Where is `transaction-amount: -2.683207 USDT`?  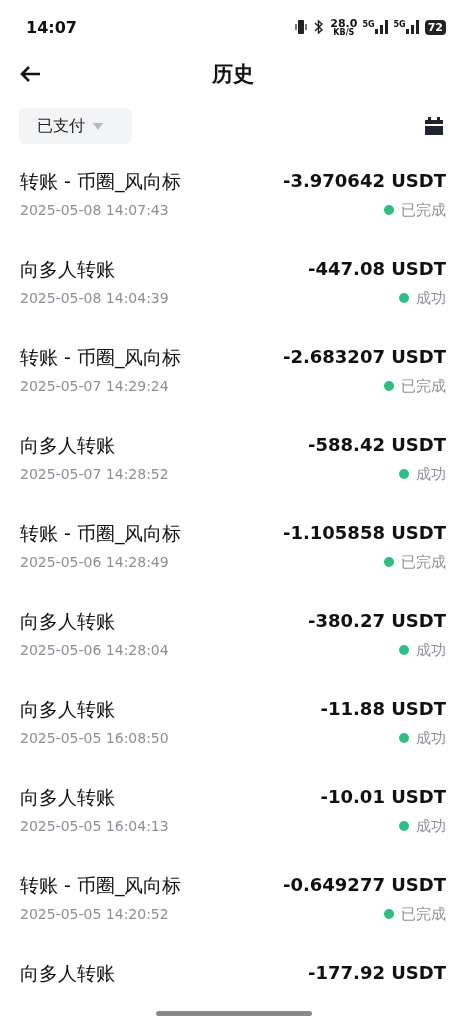 transaction-amount: -2.683207 USDT is located at coordinates (364, 357).